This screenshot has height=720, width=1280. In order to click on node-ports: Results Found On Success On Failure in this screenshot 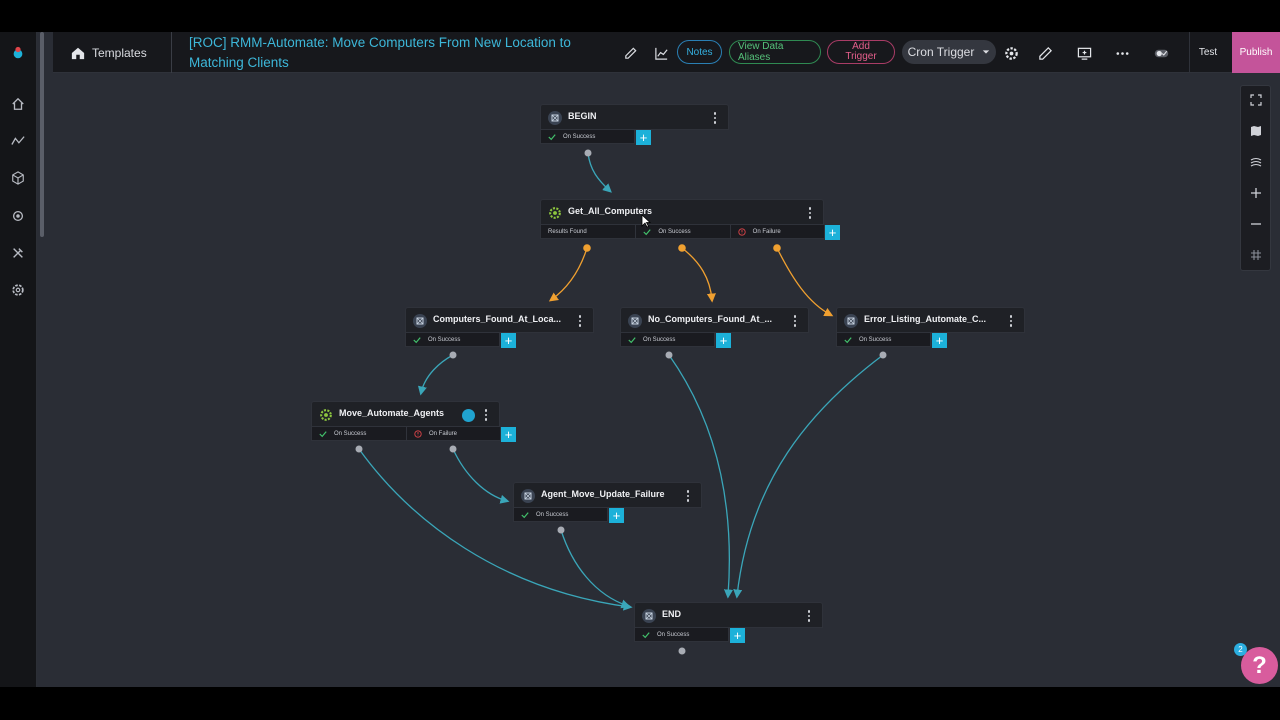, I will do `click(682, 232)`.